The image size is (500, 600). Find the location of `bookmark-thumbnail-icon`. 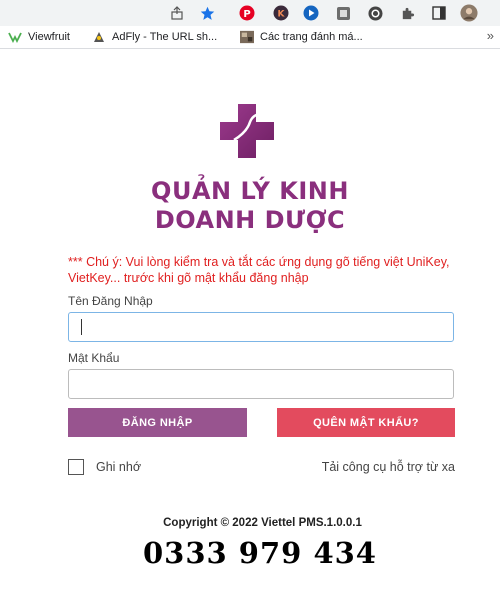

bookmark-thumbnail-icon is located at coordinates (247, 37).